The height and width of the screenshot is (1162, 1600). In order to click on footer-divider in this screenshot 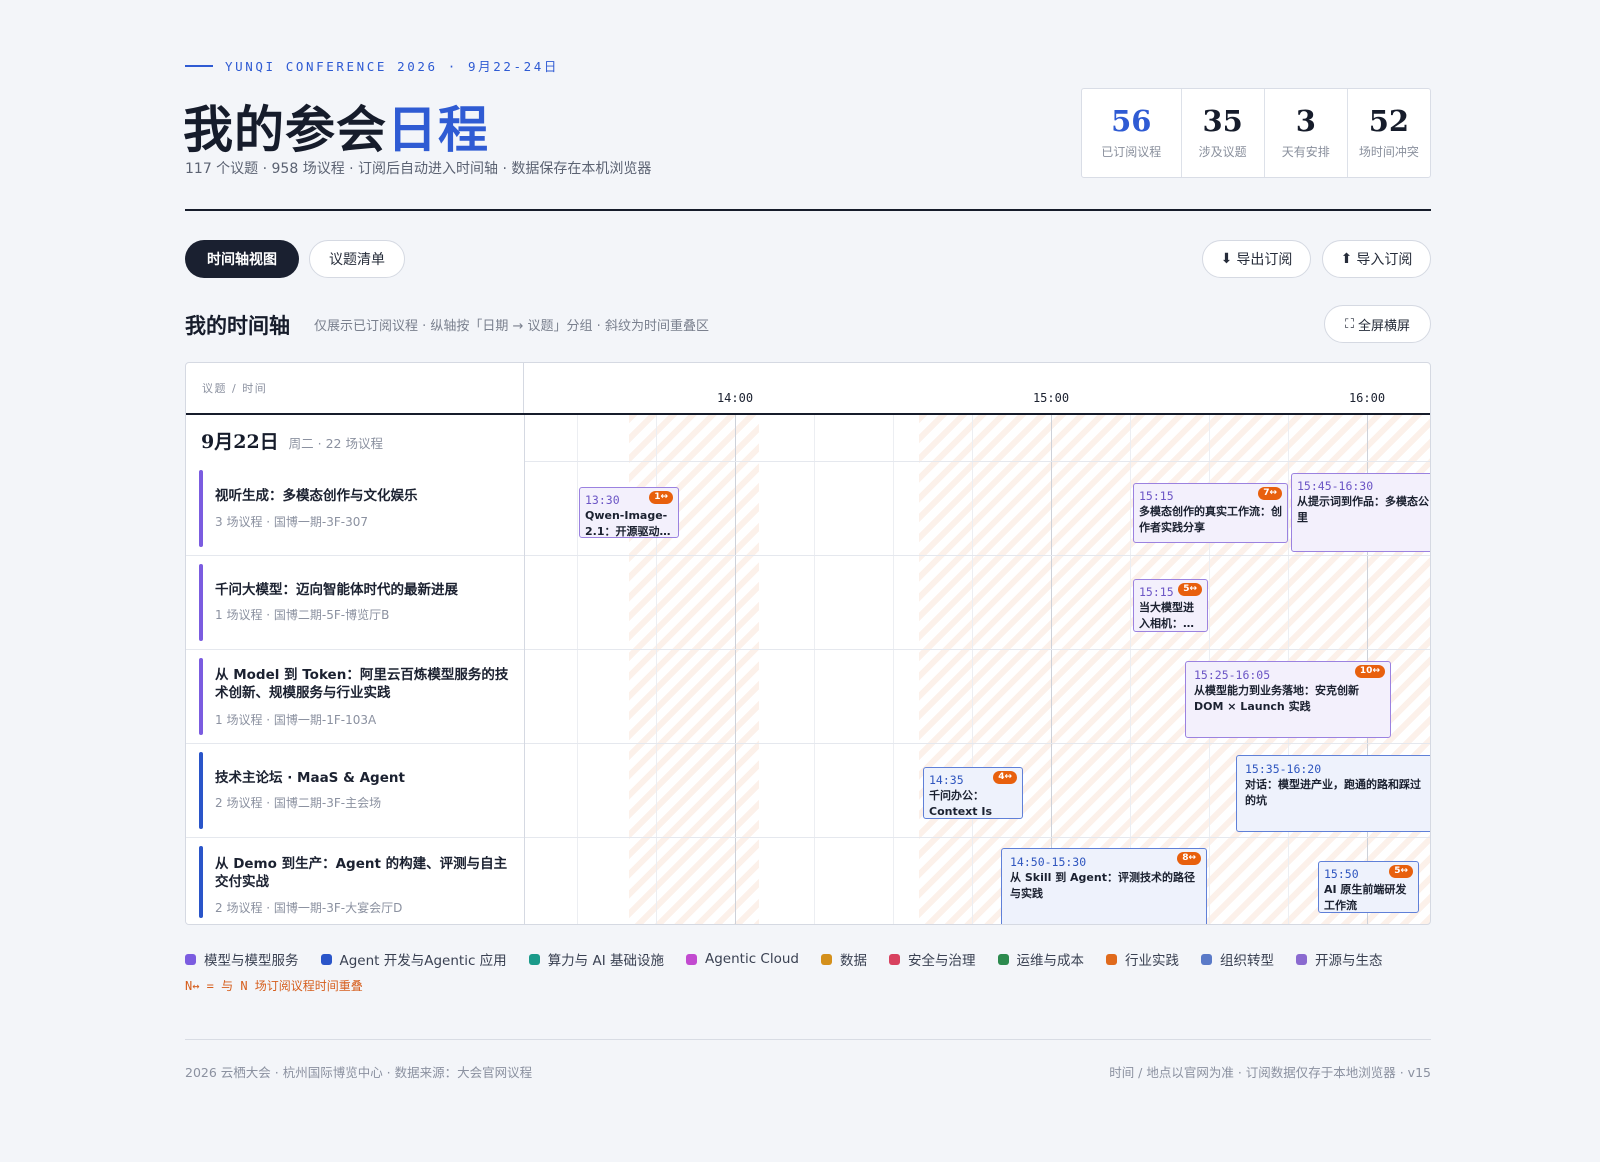, I will do `click(808, 1039)`.